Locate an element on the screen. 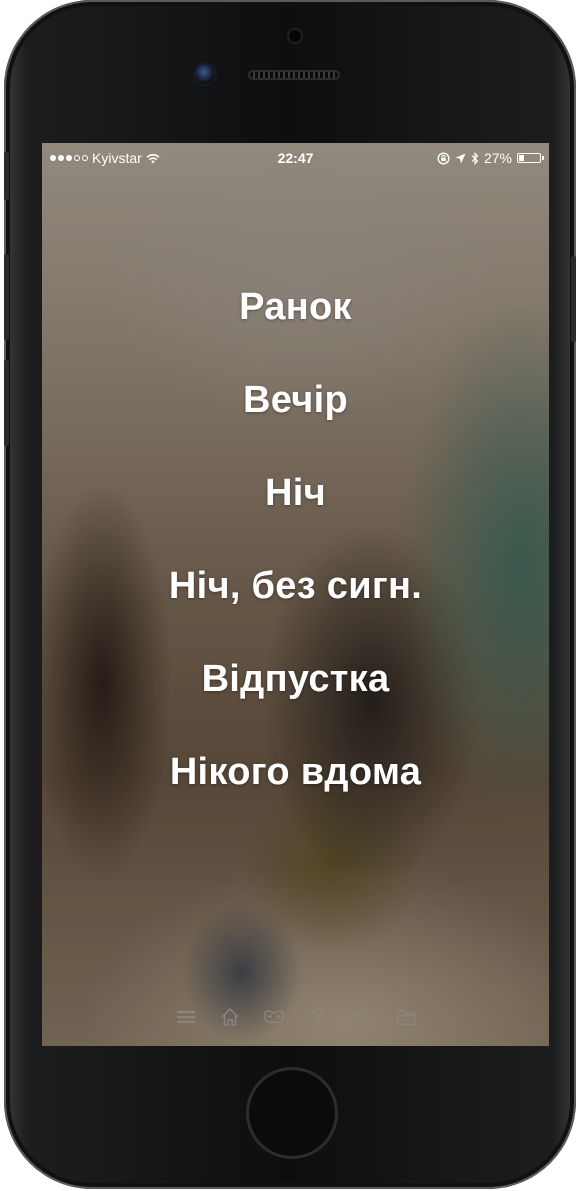 The image size is (582, 1191). front-camera is located at coordinates (205, 74).